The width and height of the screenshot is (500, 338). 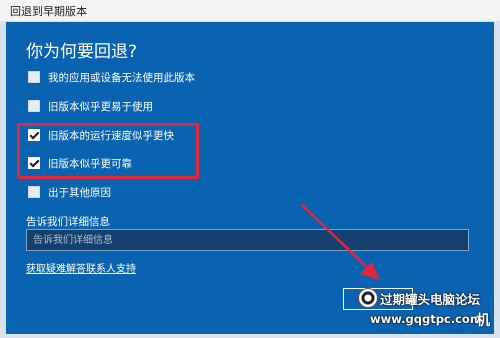 What do you see at coordinates (34, 192) in the screenshot?
I see `checkbox-other` at bounding box center [34, 192].